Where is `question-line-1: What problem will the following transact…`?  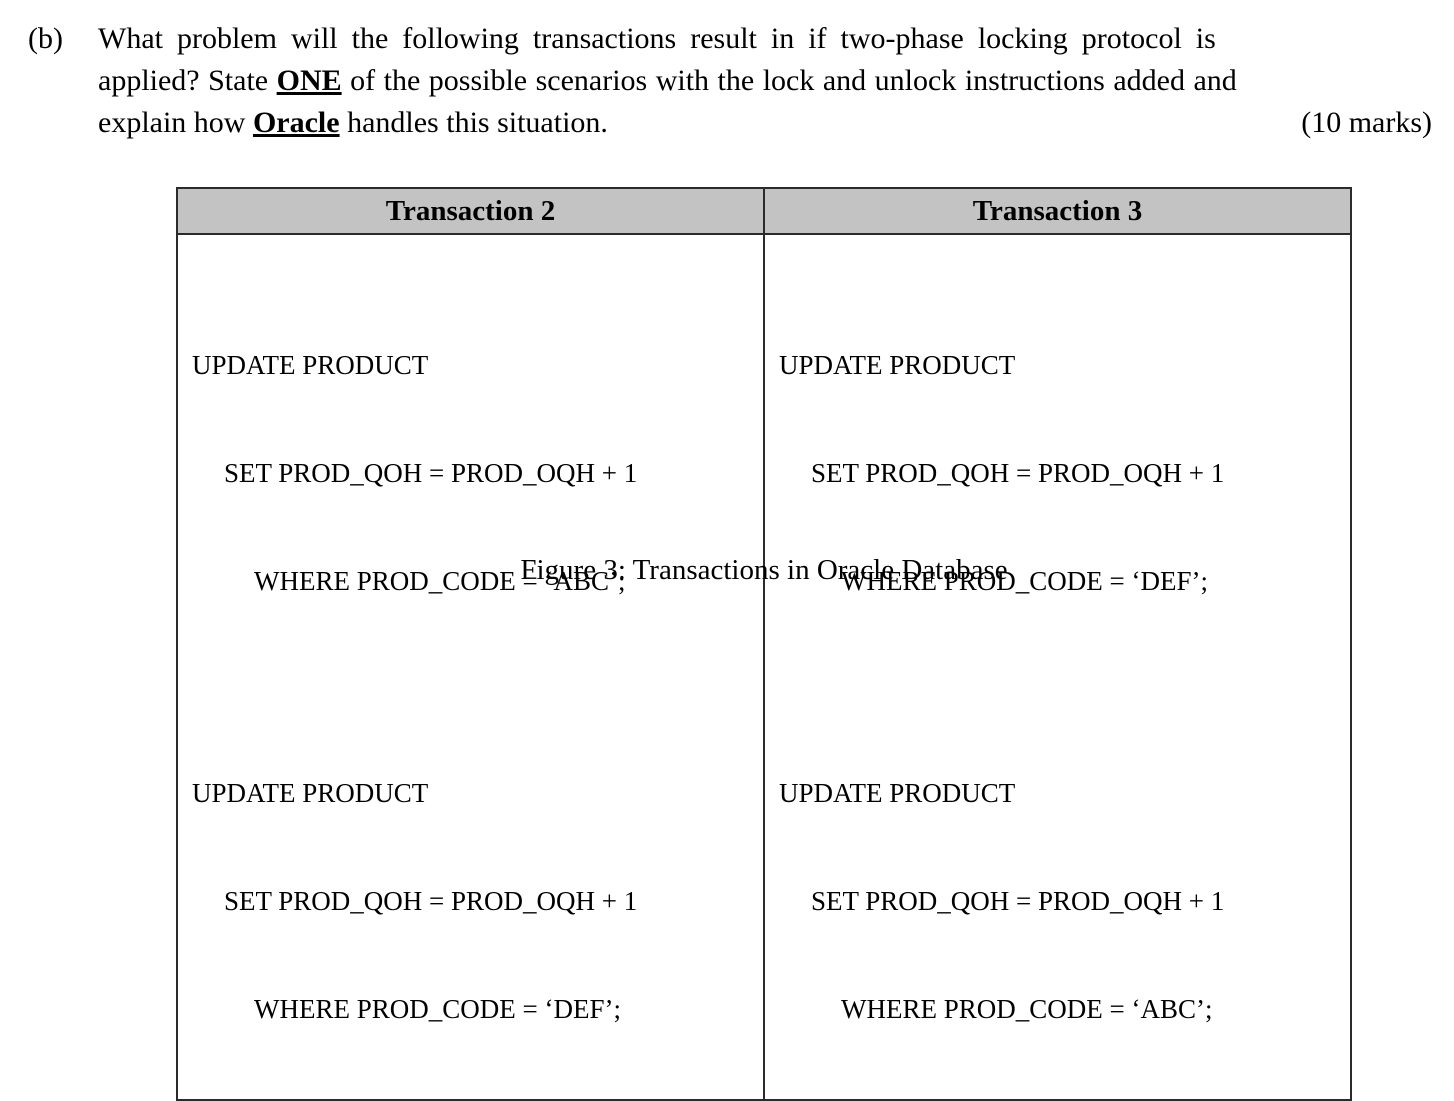
question-line-1: What problem will the following transact… is located at coordinates (765, 39).